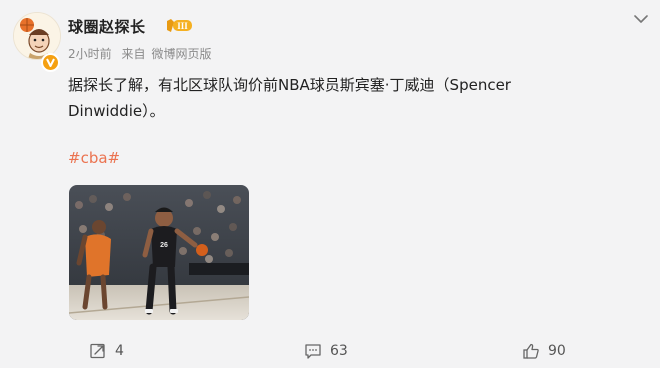  Describe the element at coordinates (531, 351) in the screenshot. I see `like-icon` at that location.